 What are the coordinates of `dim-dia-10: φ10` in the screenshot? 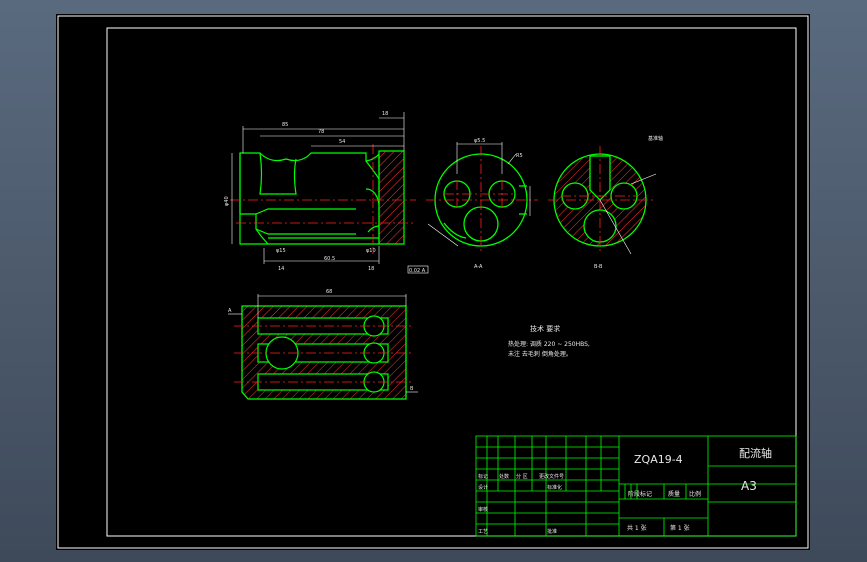 It's located at (371, 251).